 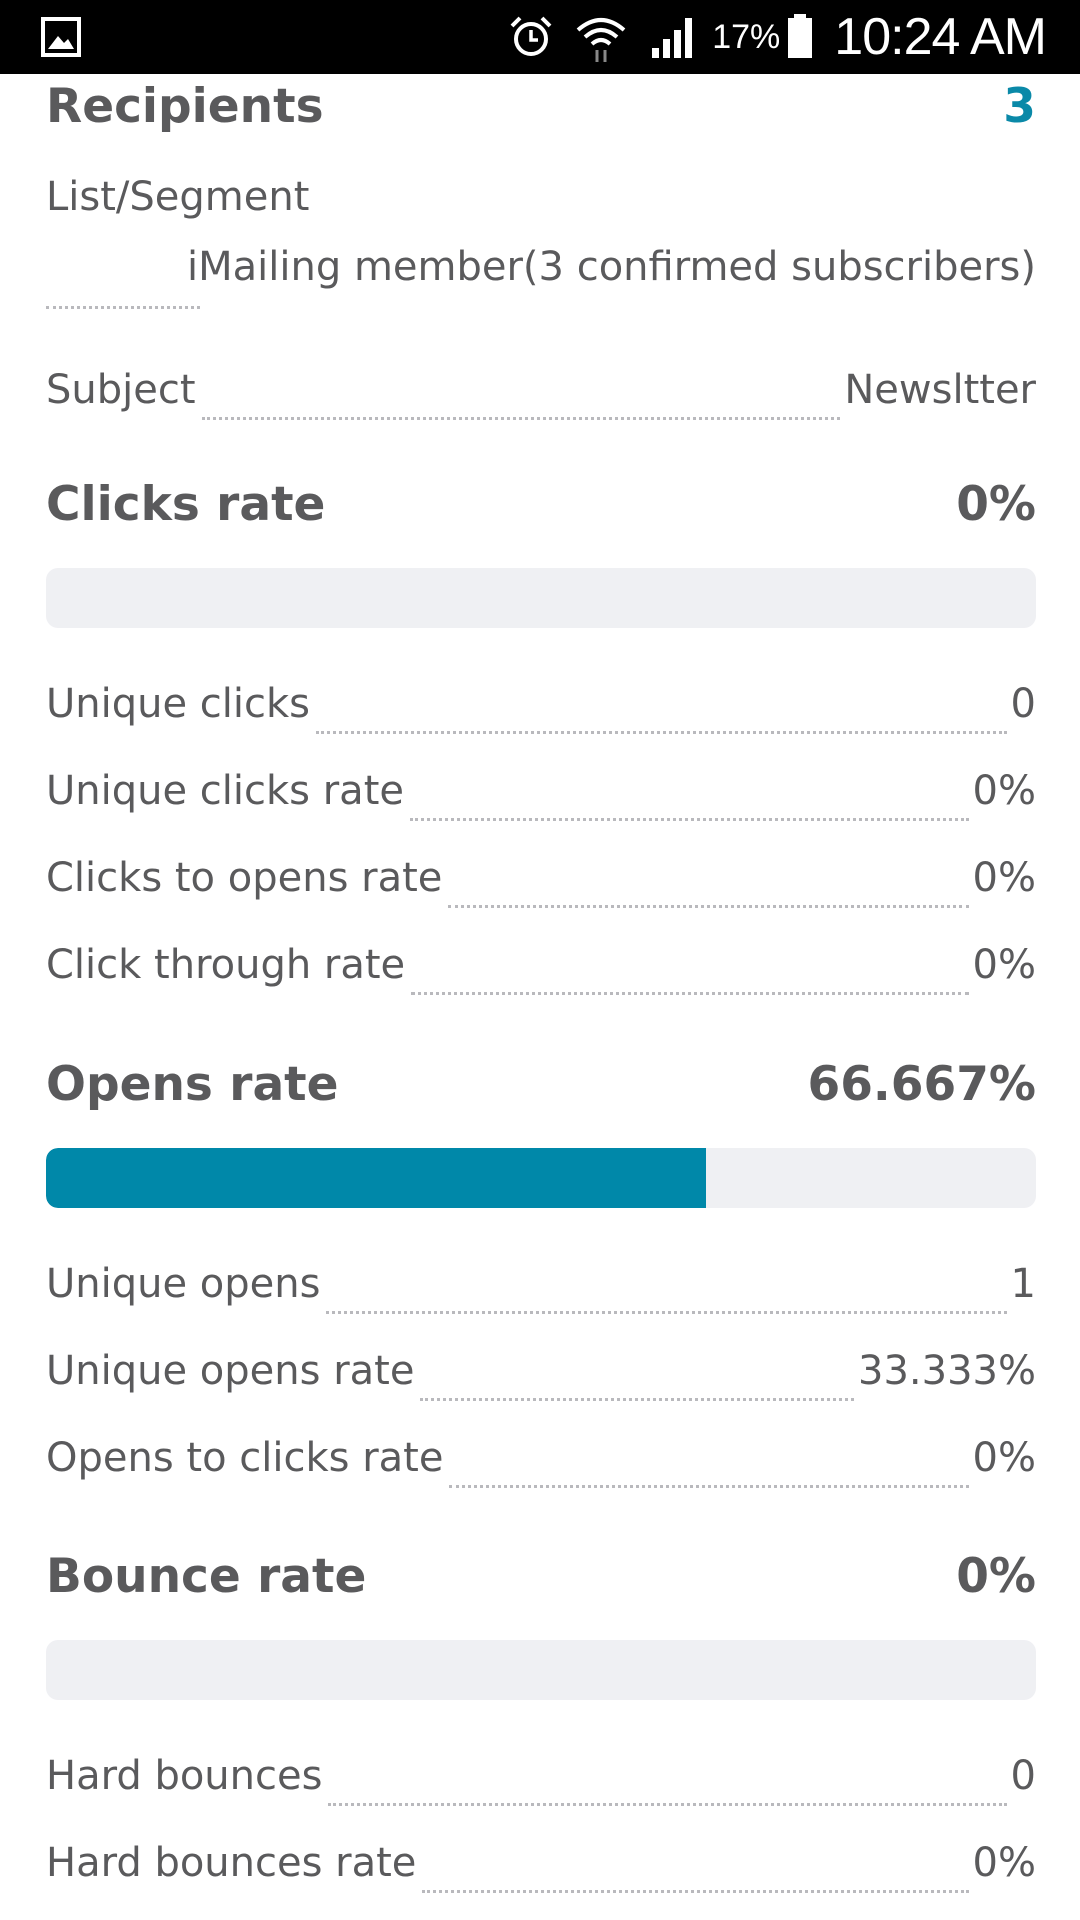 I want to click on recipients-row: Recipients 3, so click(x=541, y=106).